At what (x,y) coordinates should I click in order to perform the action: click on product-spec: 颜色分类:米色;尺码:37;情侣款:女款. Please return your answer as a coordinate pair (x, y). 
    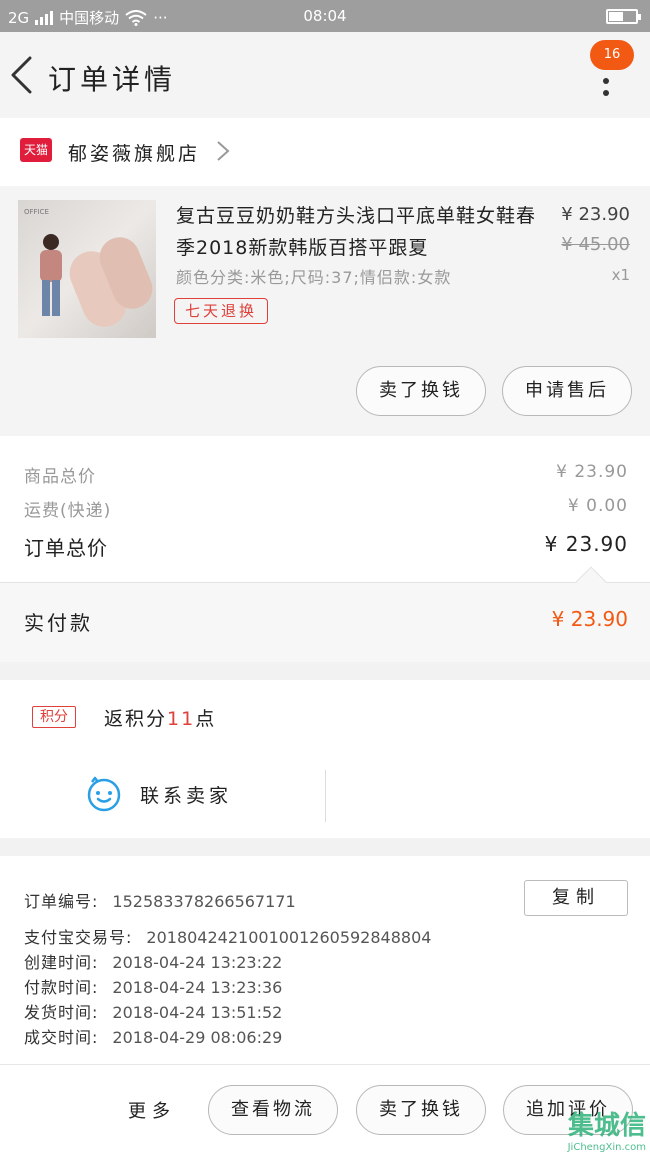
    Looking at the image, I should click on (314, 277).